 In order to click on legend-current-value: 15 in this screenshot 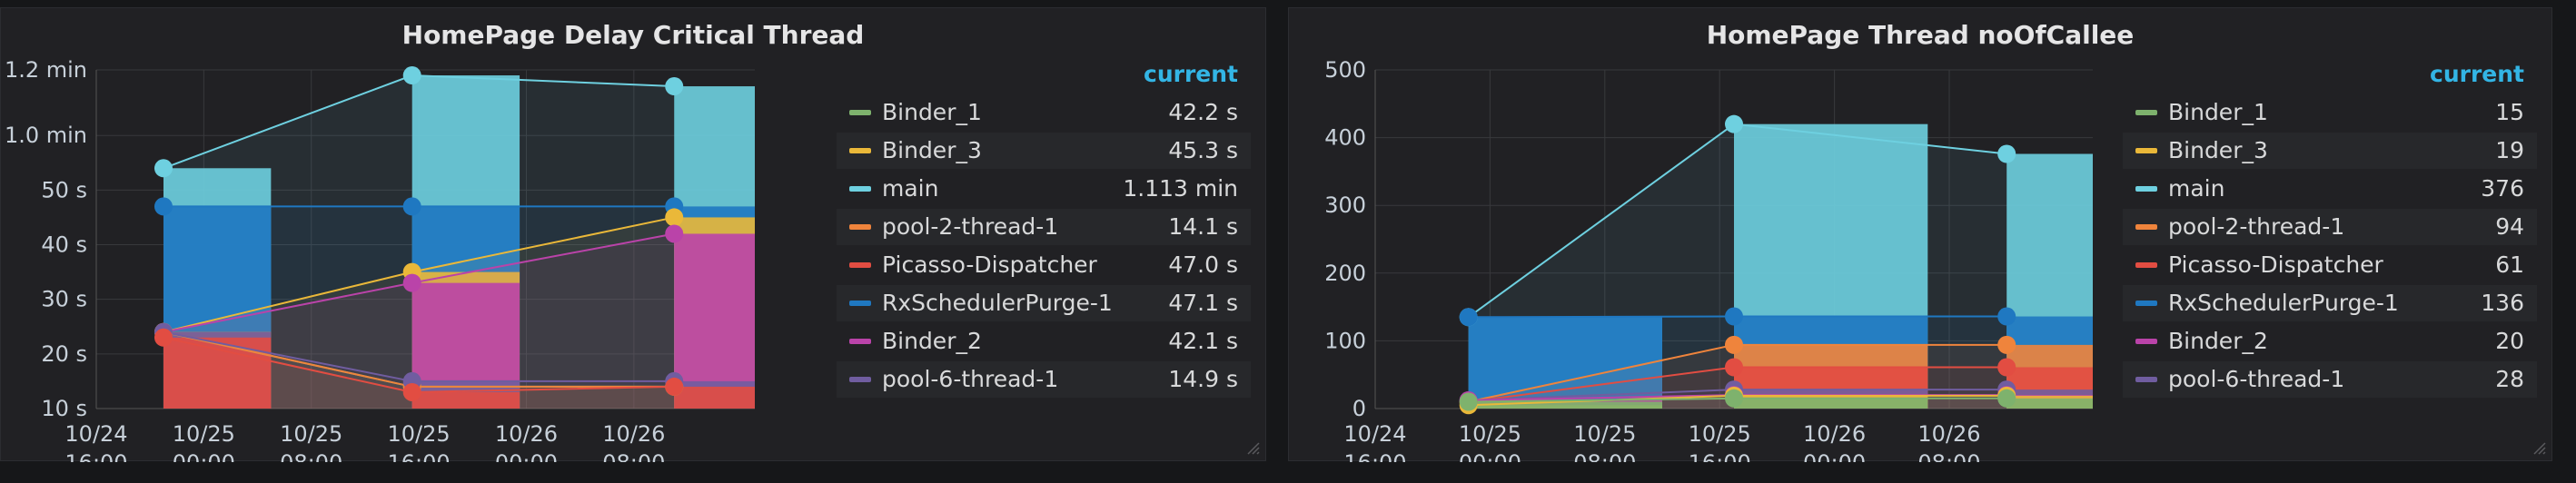, I will do `click(2509, 112)`.